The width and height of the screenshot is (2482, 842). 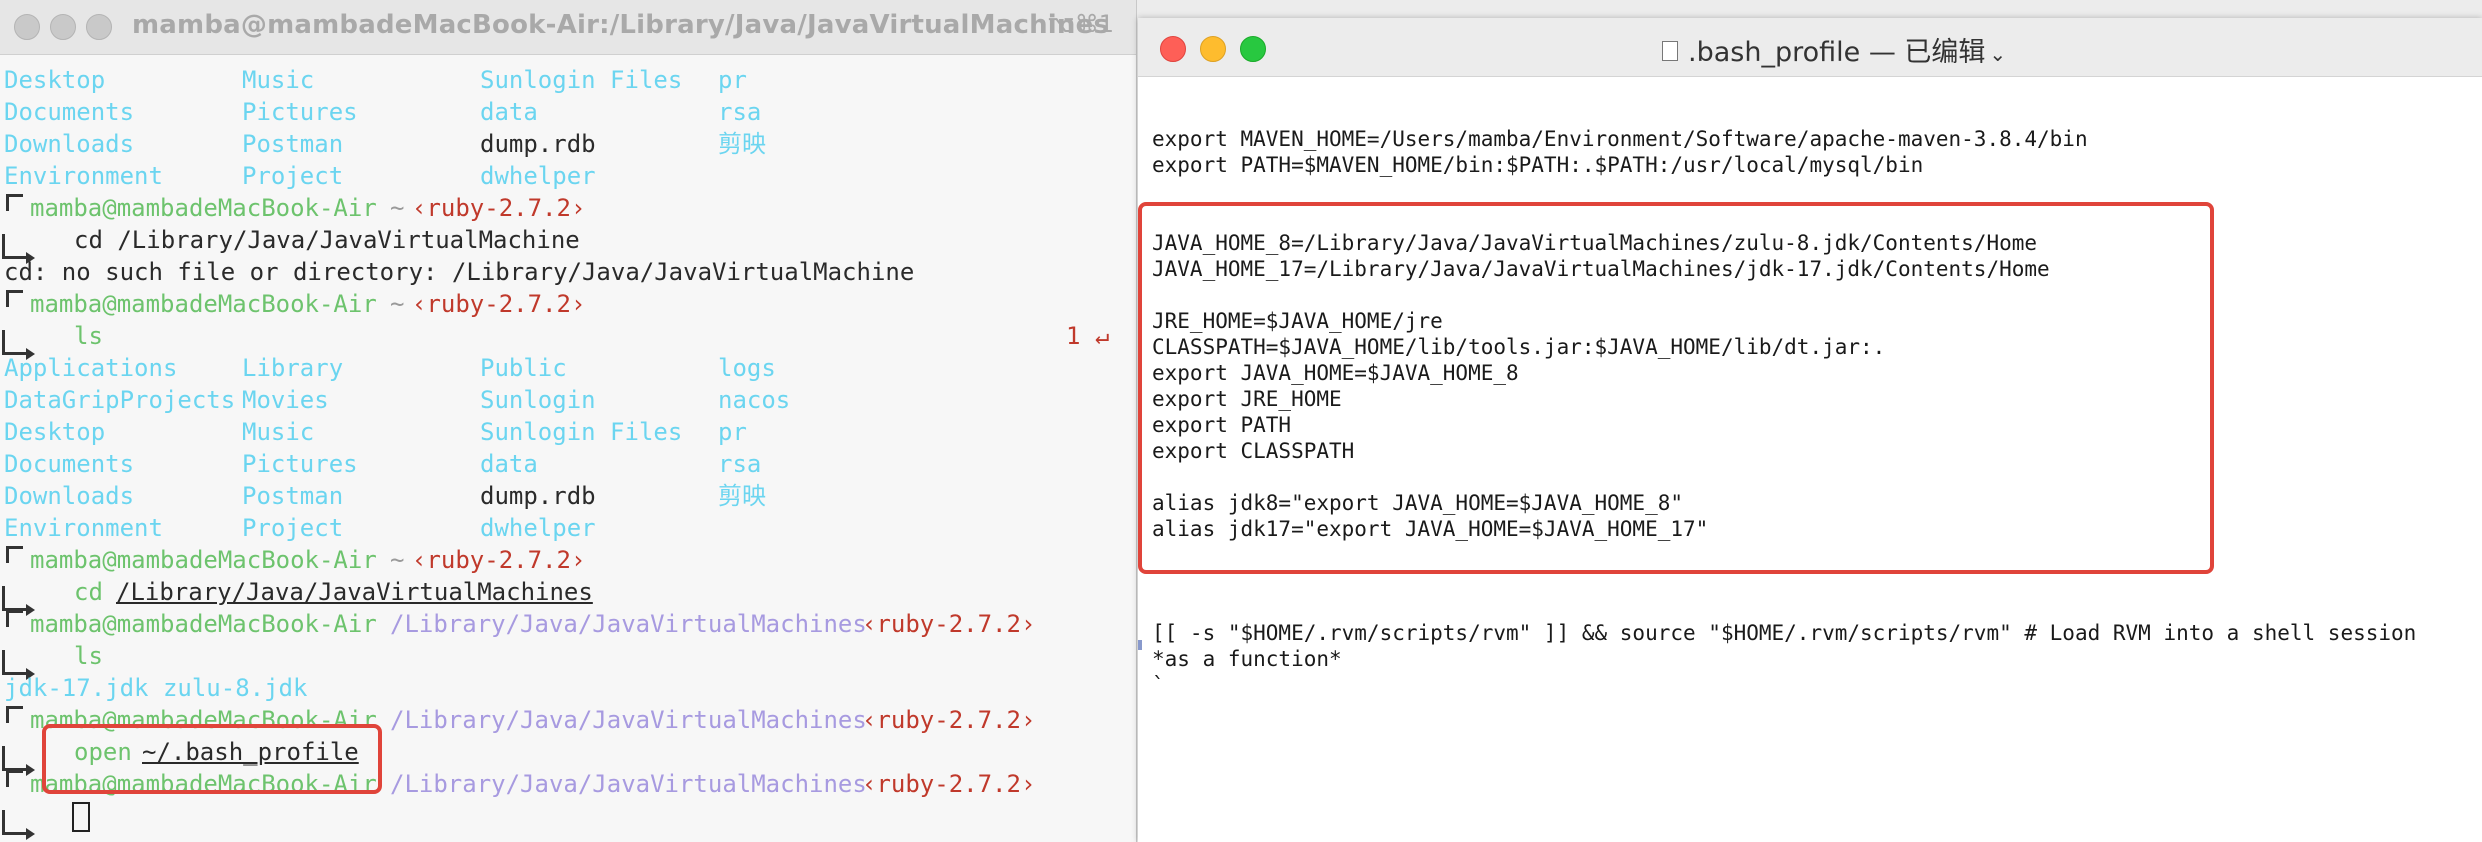 I want to click on scroll-marker, so click(x=1140, y=645).